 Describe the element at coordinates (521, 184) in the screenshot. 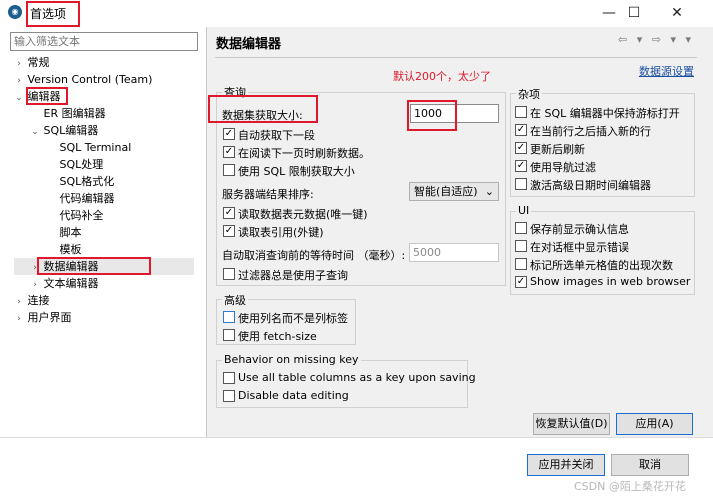

I see `datetime-editor-checkbox` at that location.